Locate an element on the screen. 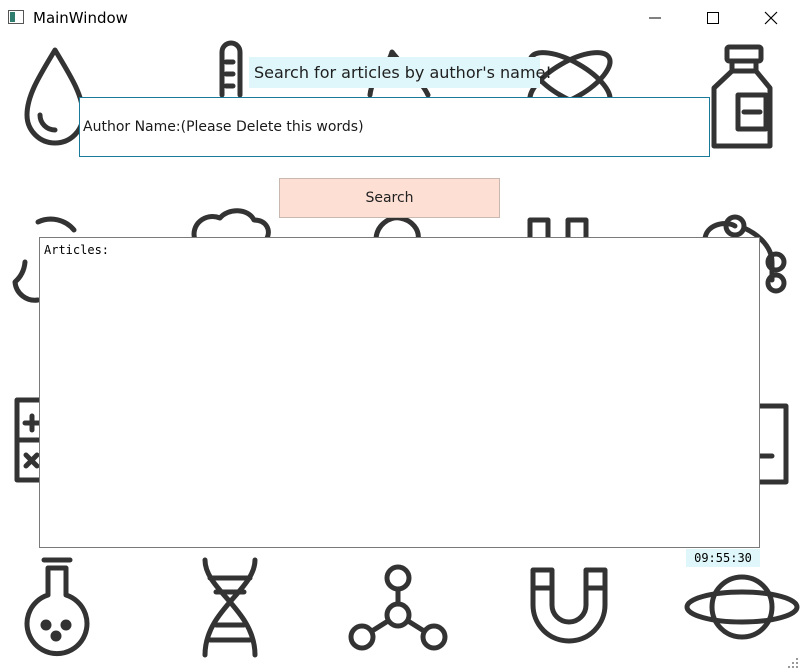 This screenshot has width=800, height=670. brain-icon is located at coordinates (231, 225).